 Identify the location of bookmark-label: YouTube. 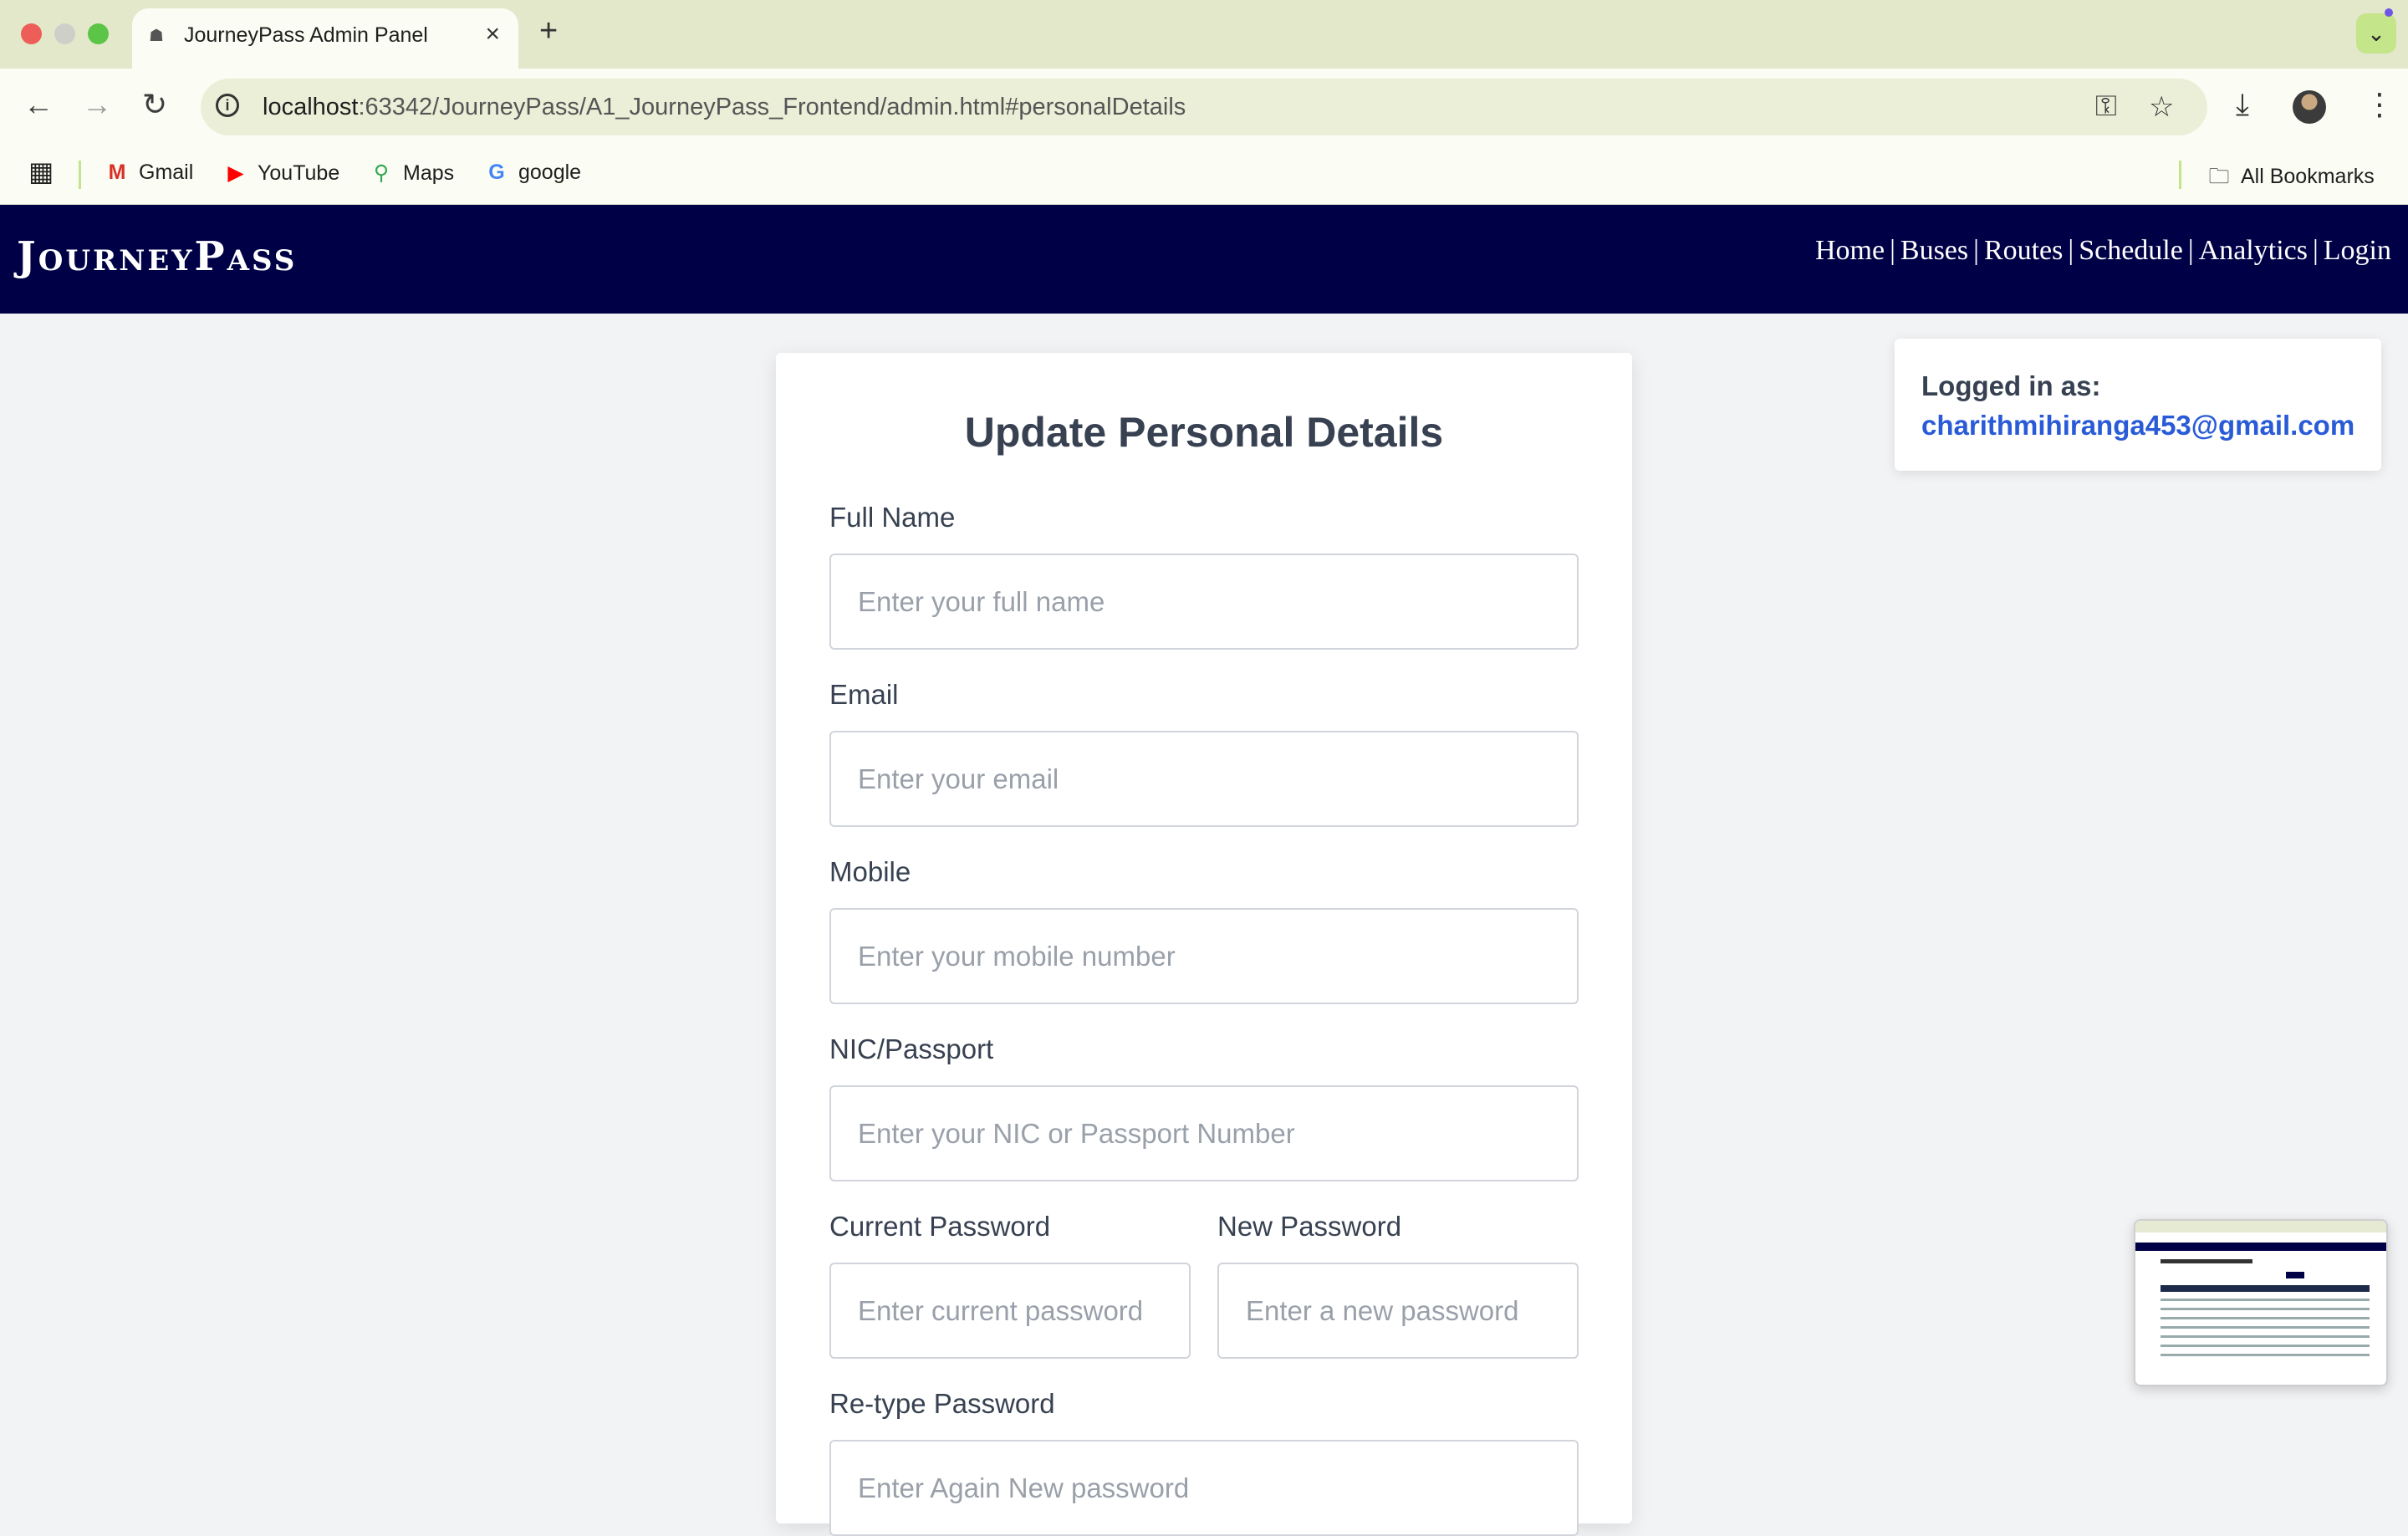
(299, 173).